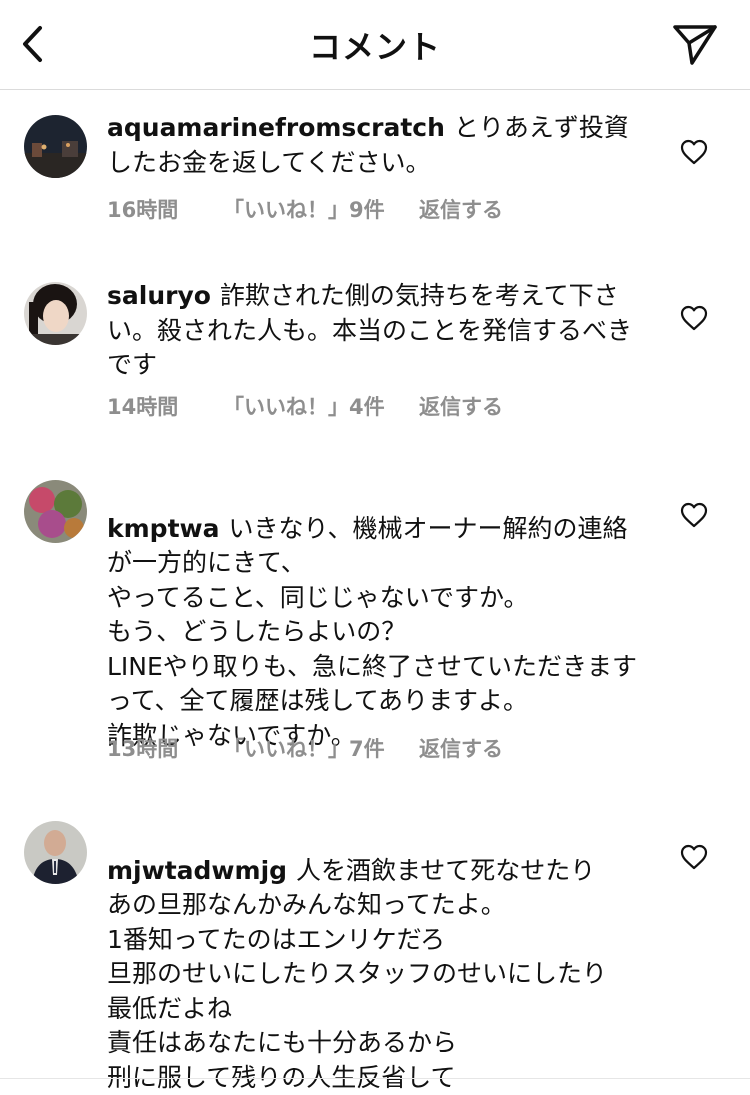  Describe the element at coordinates (321, 406) in the screenshot. I see `comment-likes: 「いいね！」4件` at that location.